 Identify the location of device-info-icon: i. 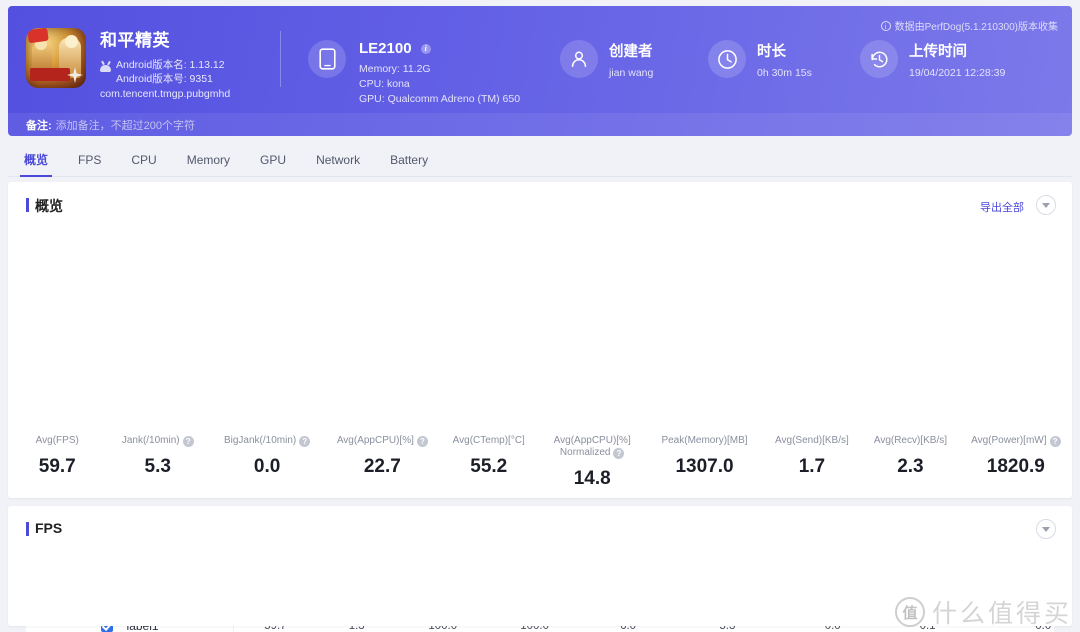
(425, 49).